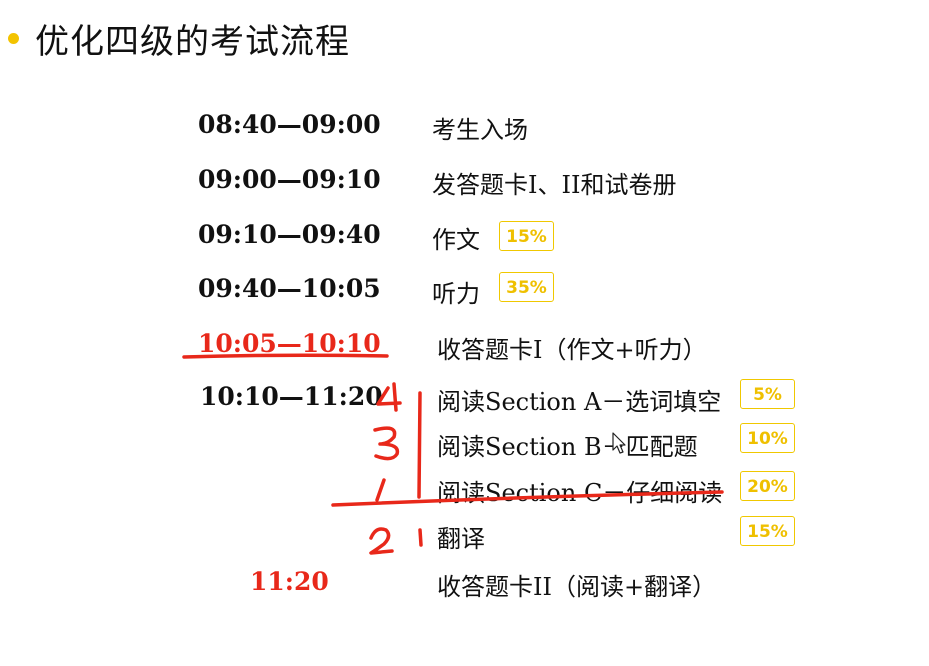 Image resolution: width=929 pixels, height=666 pixels. What do you see at coordinates (619, 443) in the screenshot?
I see `mouse-cursor-icon` at bounding box center [619, 443].